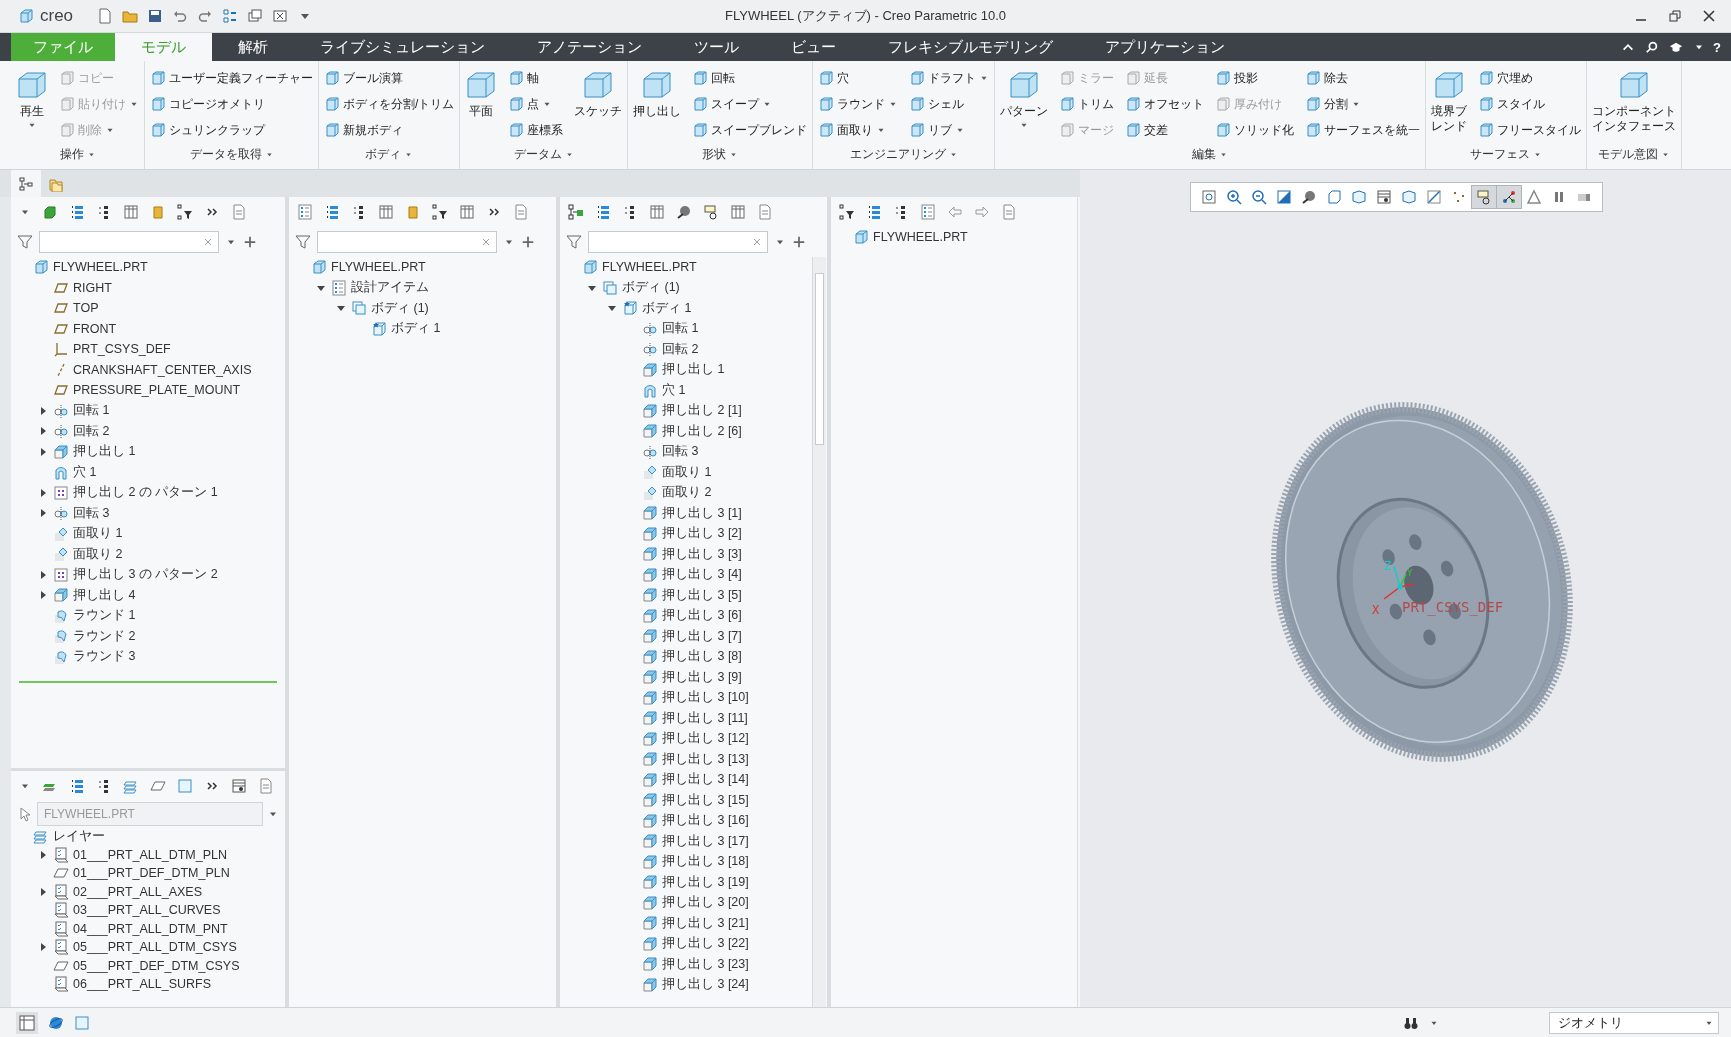 This screenshot has width=1731, height=1037. I want to click on ribbon-button: スケッチ, so click(598, 94).